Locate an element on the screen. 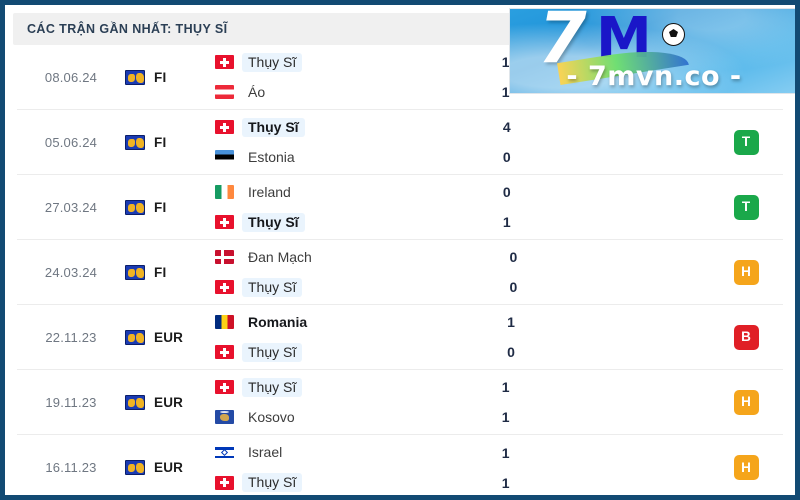 This screenshot has height=500, width=800. teams-cell: Đan Mạch Thụy Sĩ is located at coordinates (330, 272).